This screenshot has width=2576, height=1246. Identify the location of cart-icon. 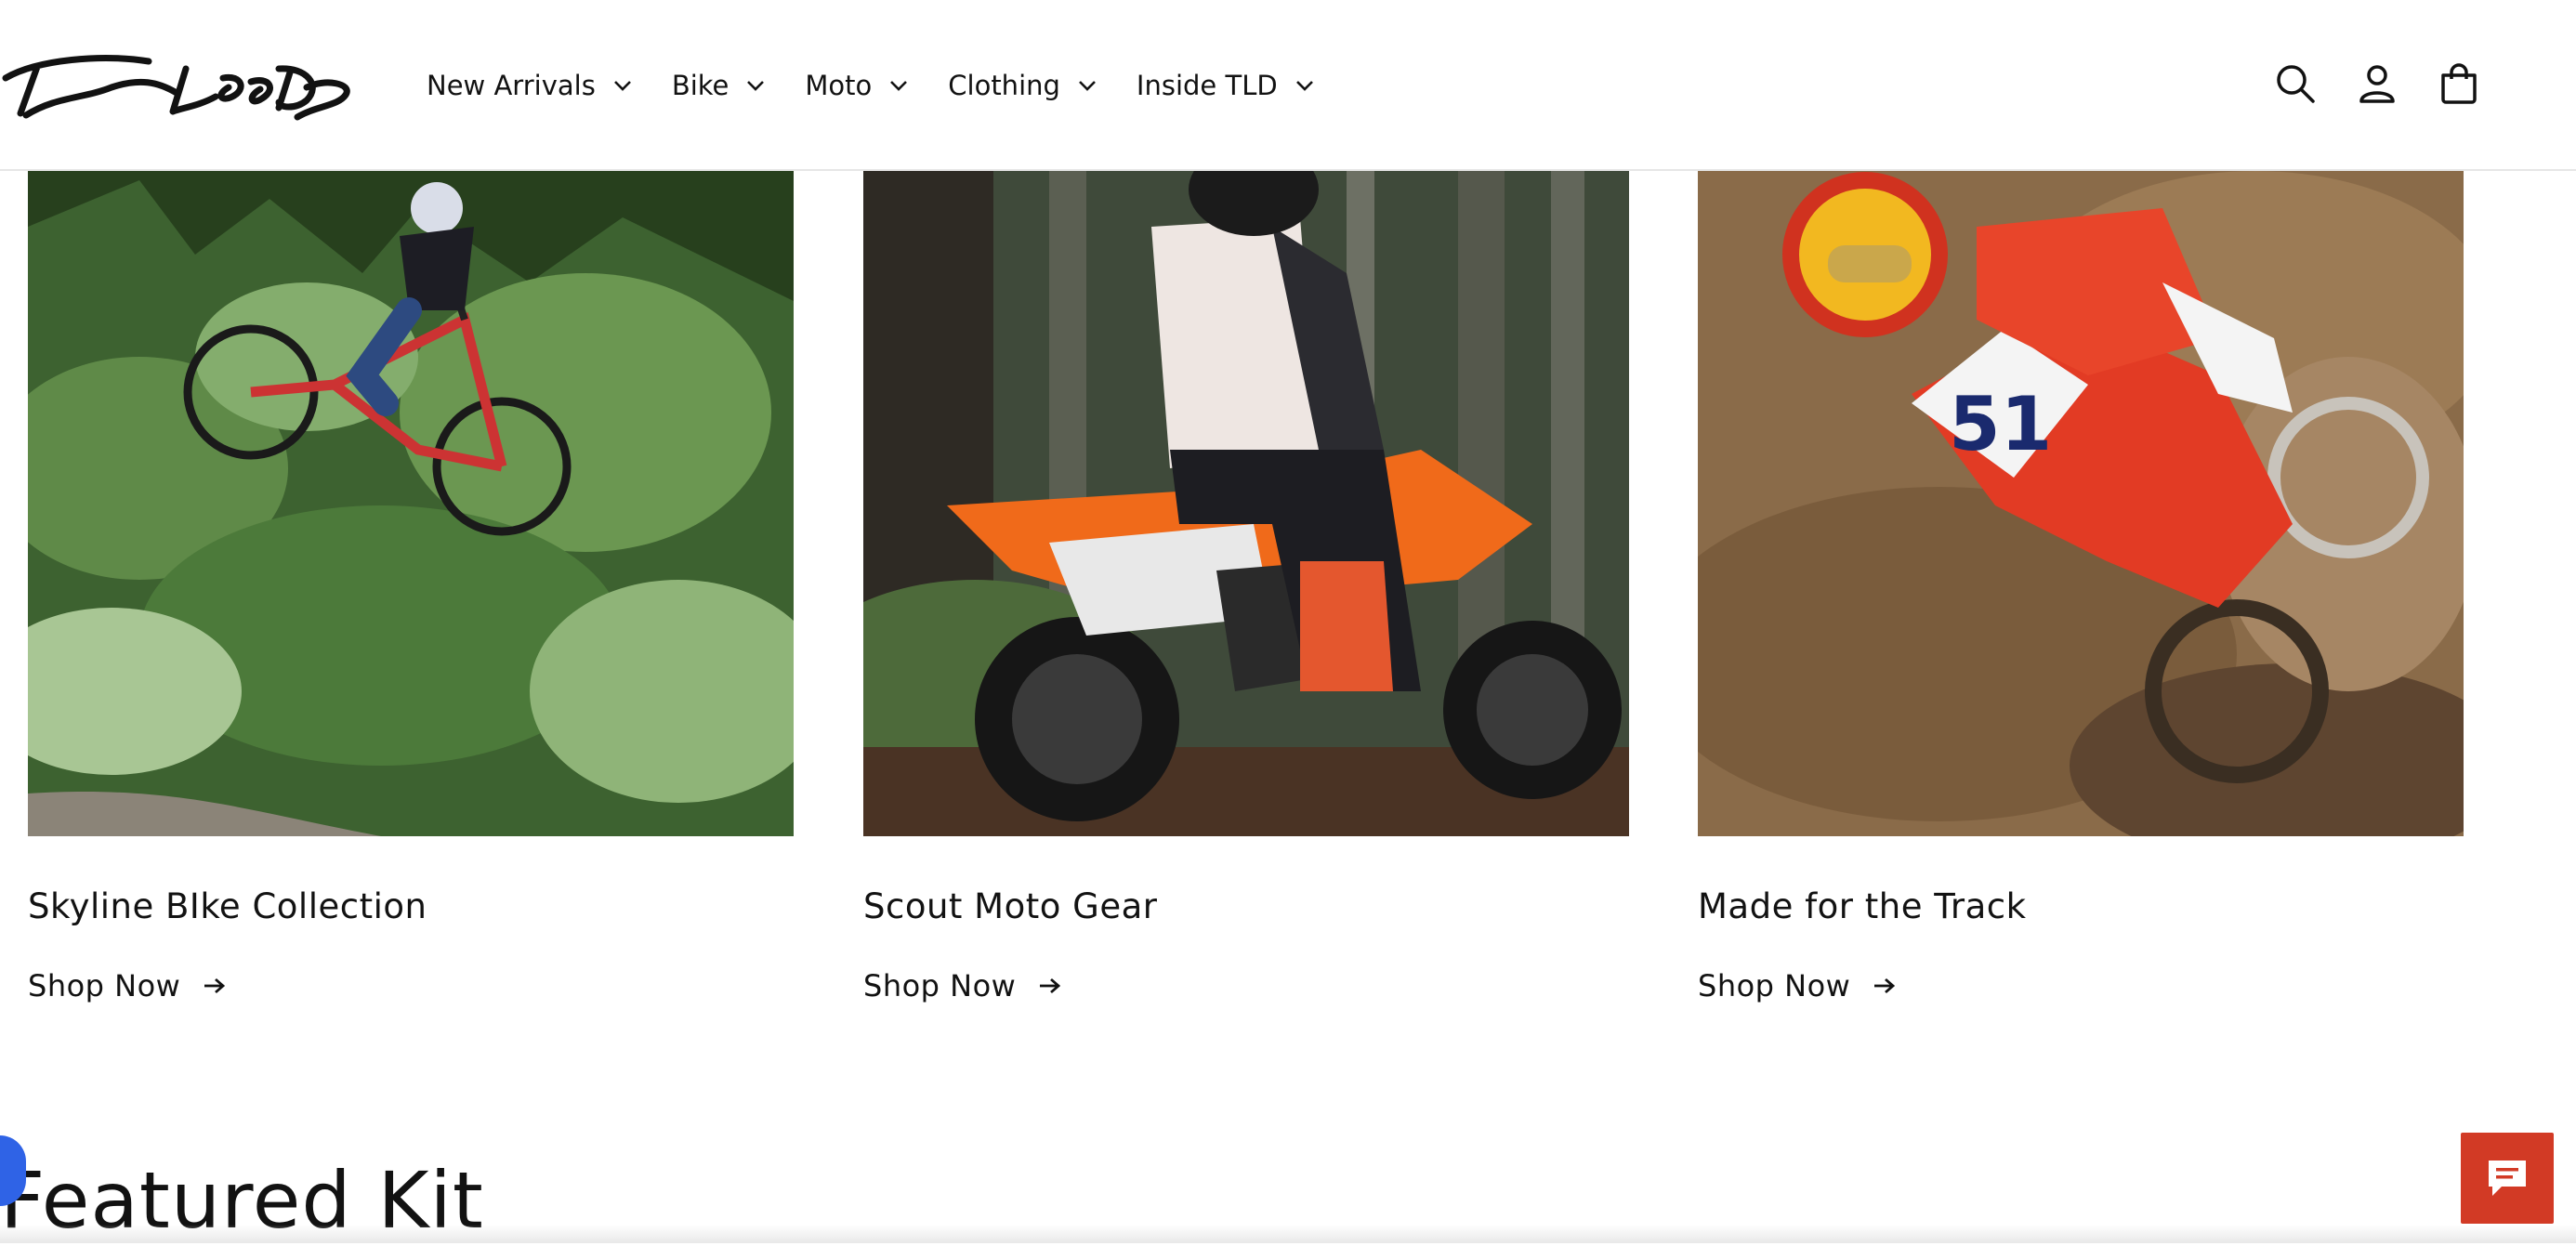
(2459, 84).